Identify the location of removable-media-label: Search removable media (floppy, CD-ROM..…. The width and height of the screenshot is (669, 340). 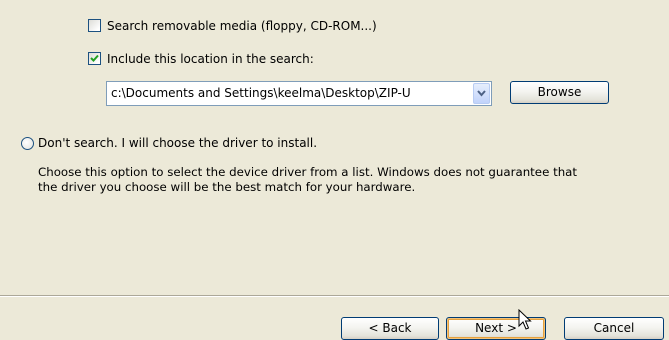
(242, 26).